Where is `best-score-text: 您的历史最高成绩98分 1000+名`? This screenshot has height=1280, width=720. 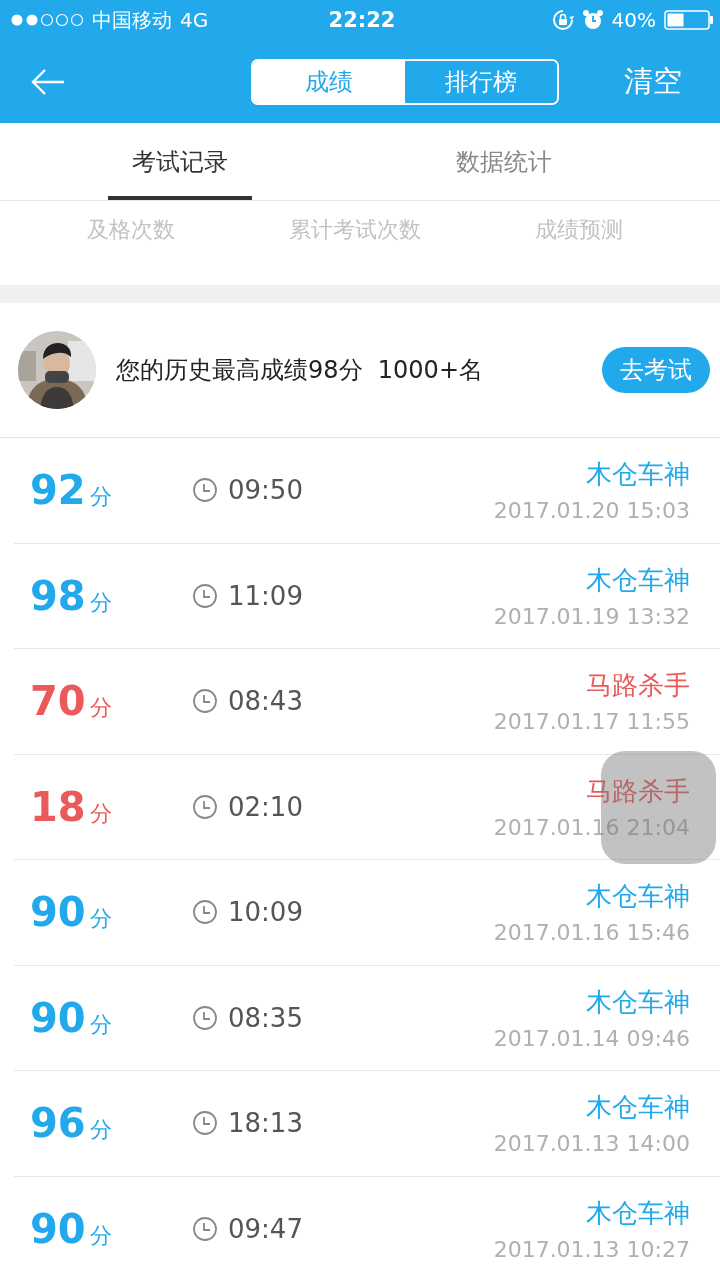
best-score-text: 您的历史最高成绩98分 1000+名 is located at coordinates (300, 370).